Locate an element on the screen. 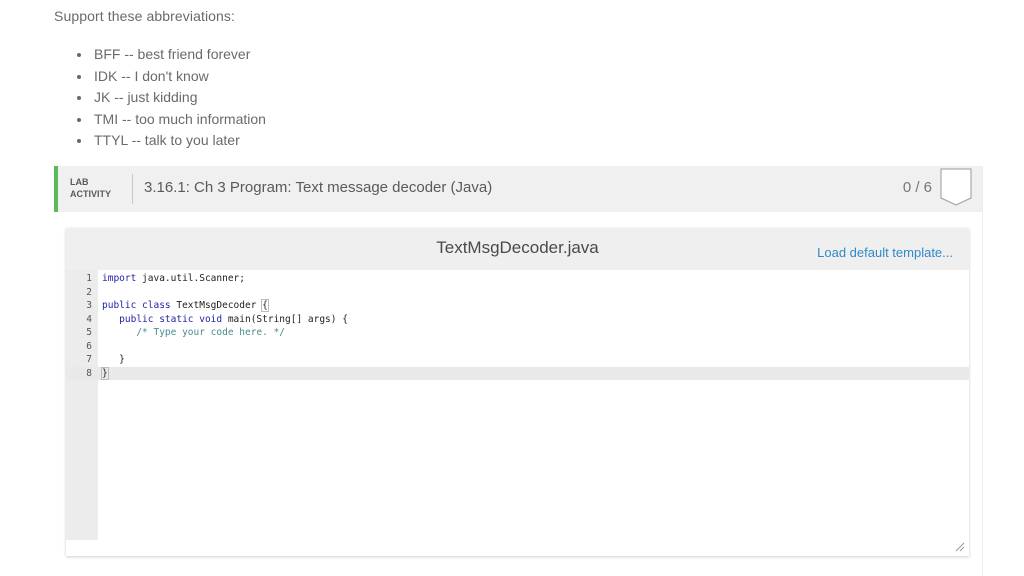 This screenshot has width=1024, height=576. list-item: TTYL -- talk to you later is located at coordinates (179, 141).